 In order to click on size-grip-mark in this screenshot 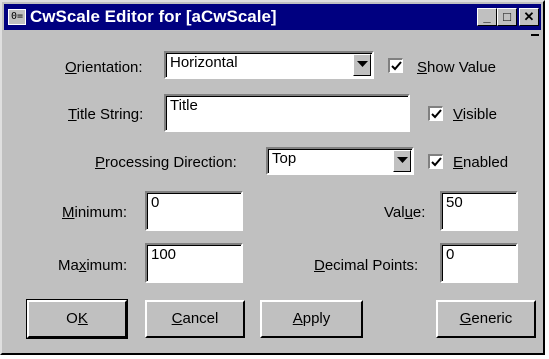, I will do `click(535, 37)`.